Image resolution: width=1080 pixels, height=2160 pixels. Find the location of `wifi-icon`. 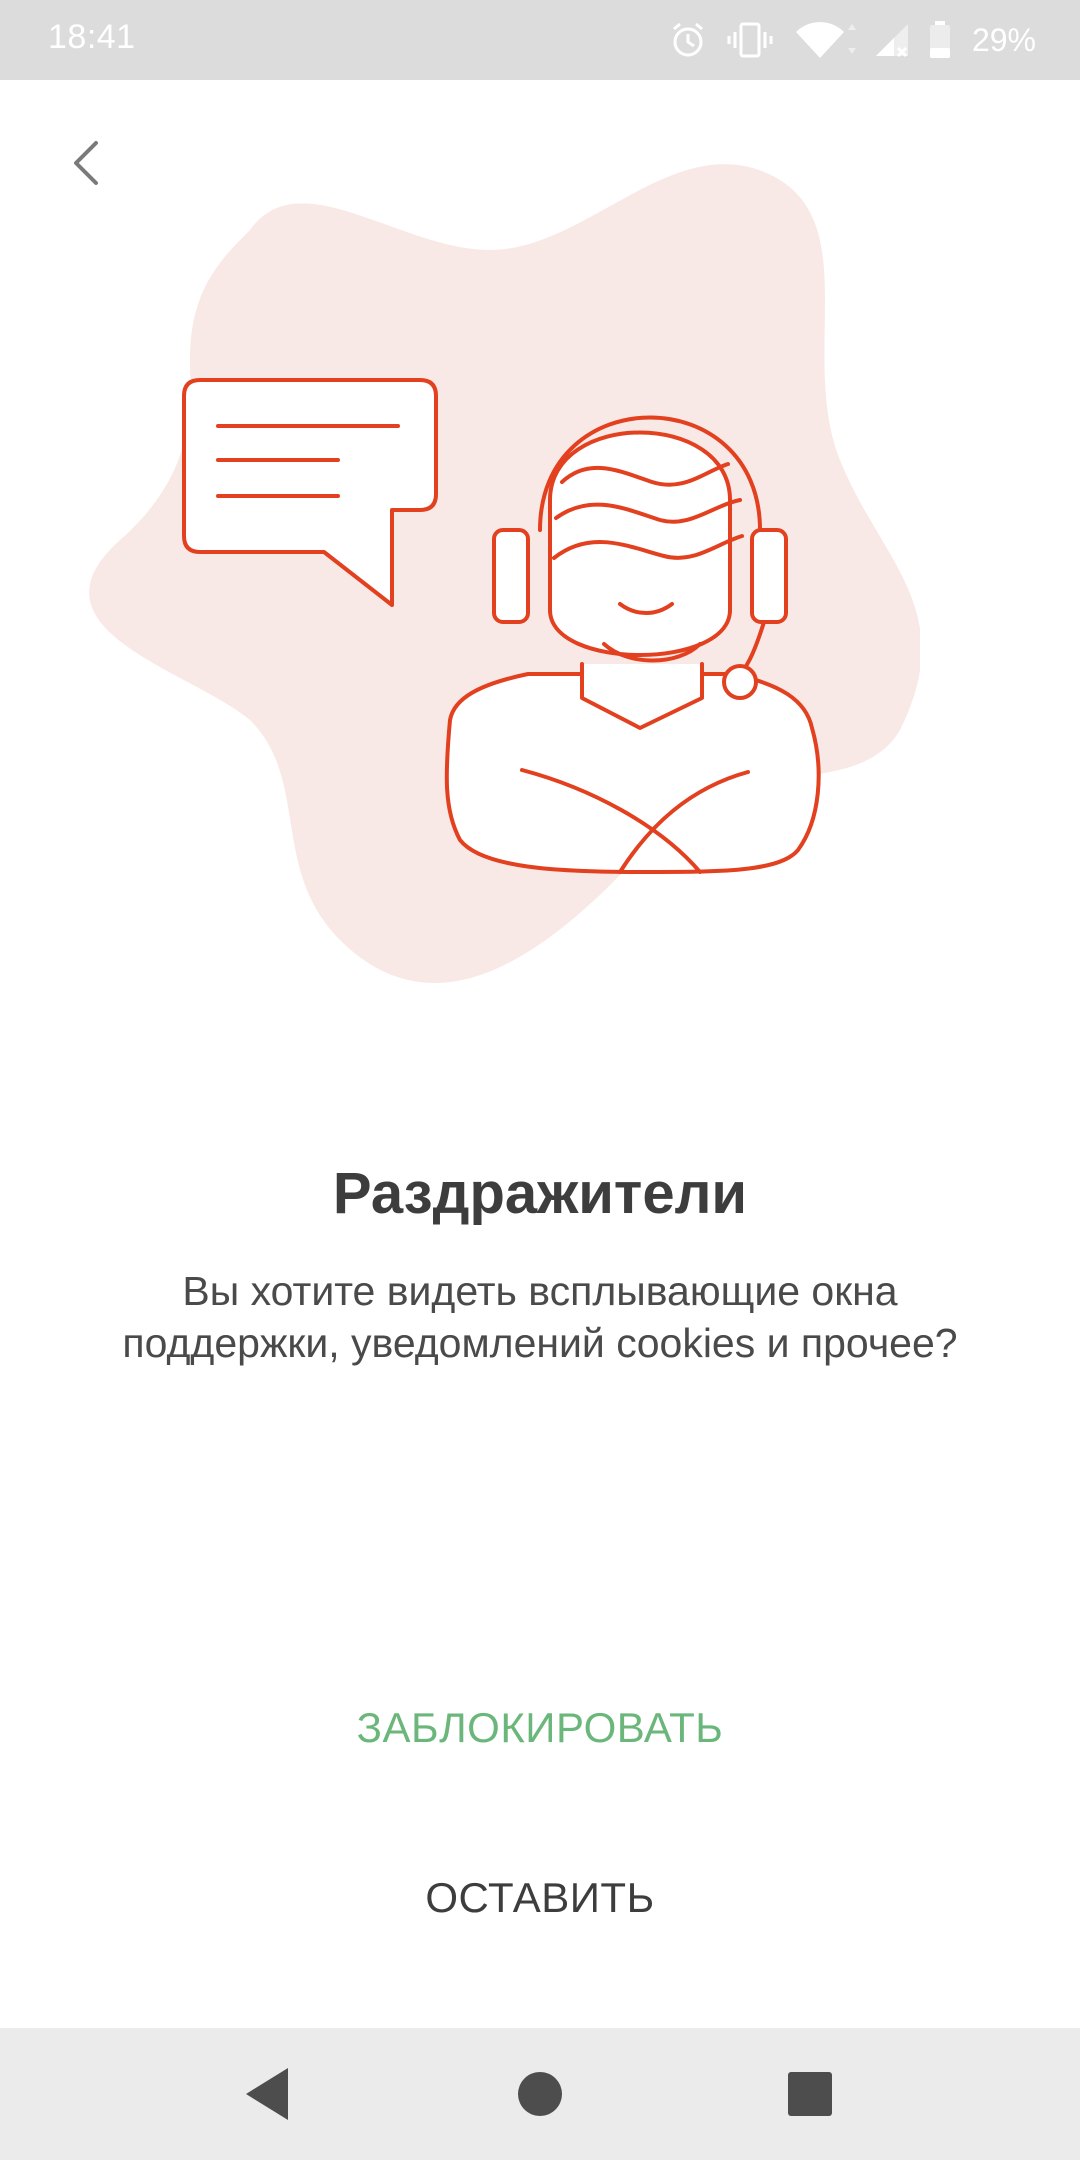

wifi-icon is located at coordinates (825, 40).